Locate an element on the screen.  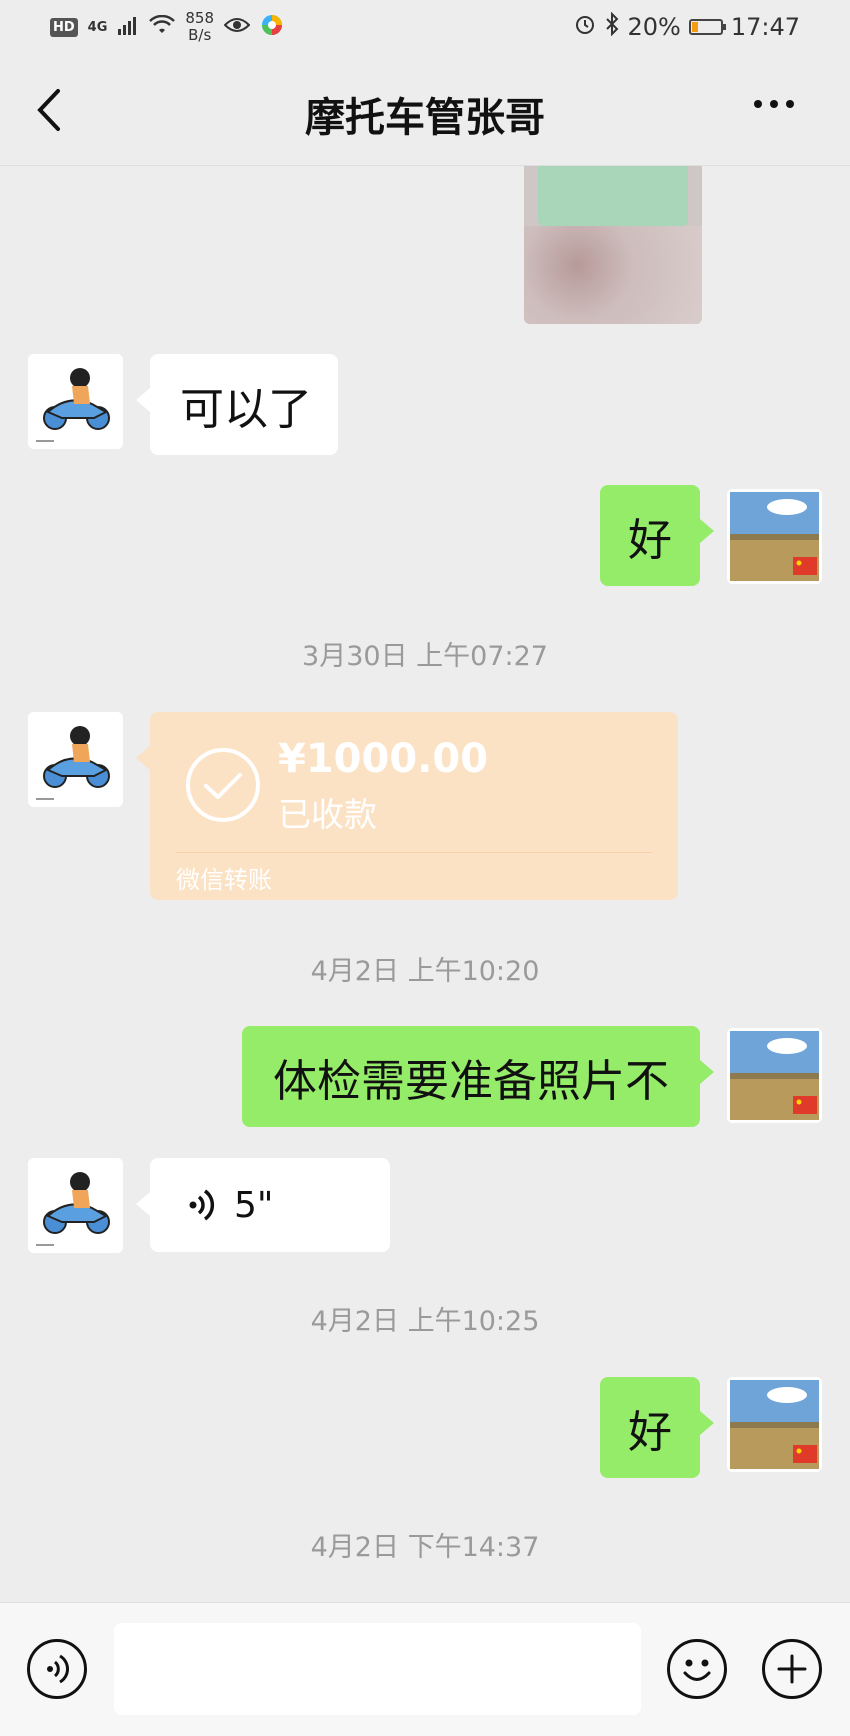
photo-texture is located at coordinates (613, 275).